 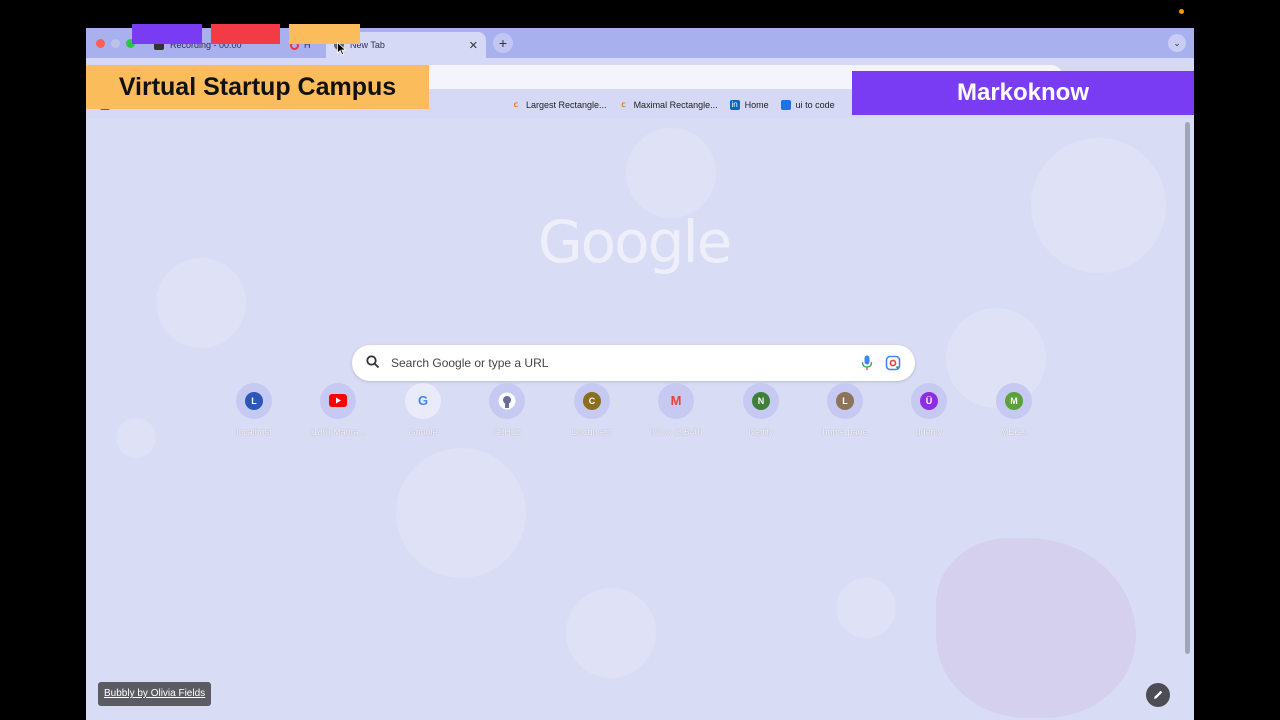 I want to click on customize-button, so click(x=1158, y=695).